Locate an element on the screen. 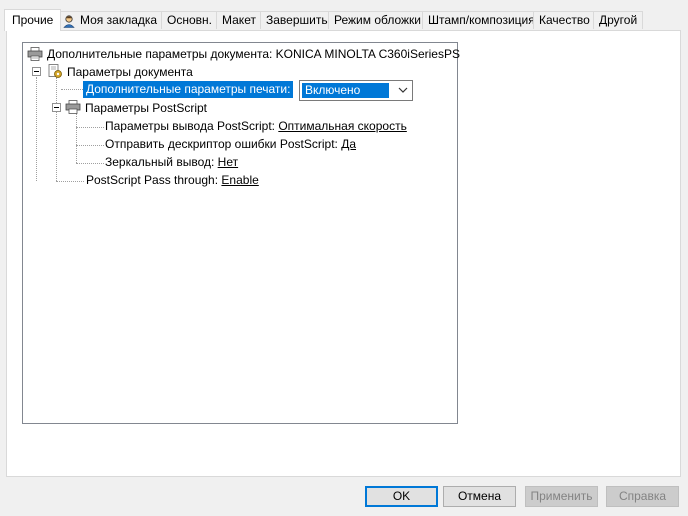  tree-document-params: Параметры документа is located at coordinates (130, 72).